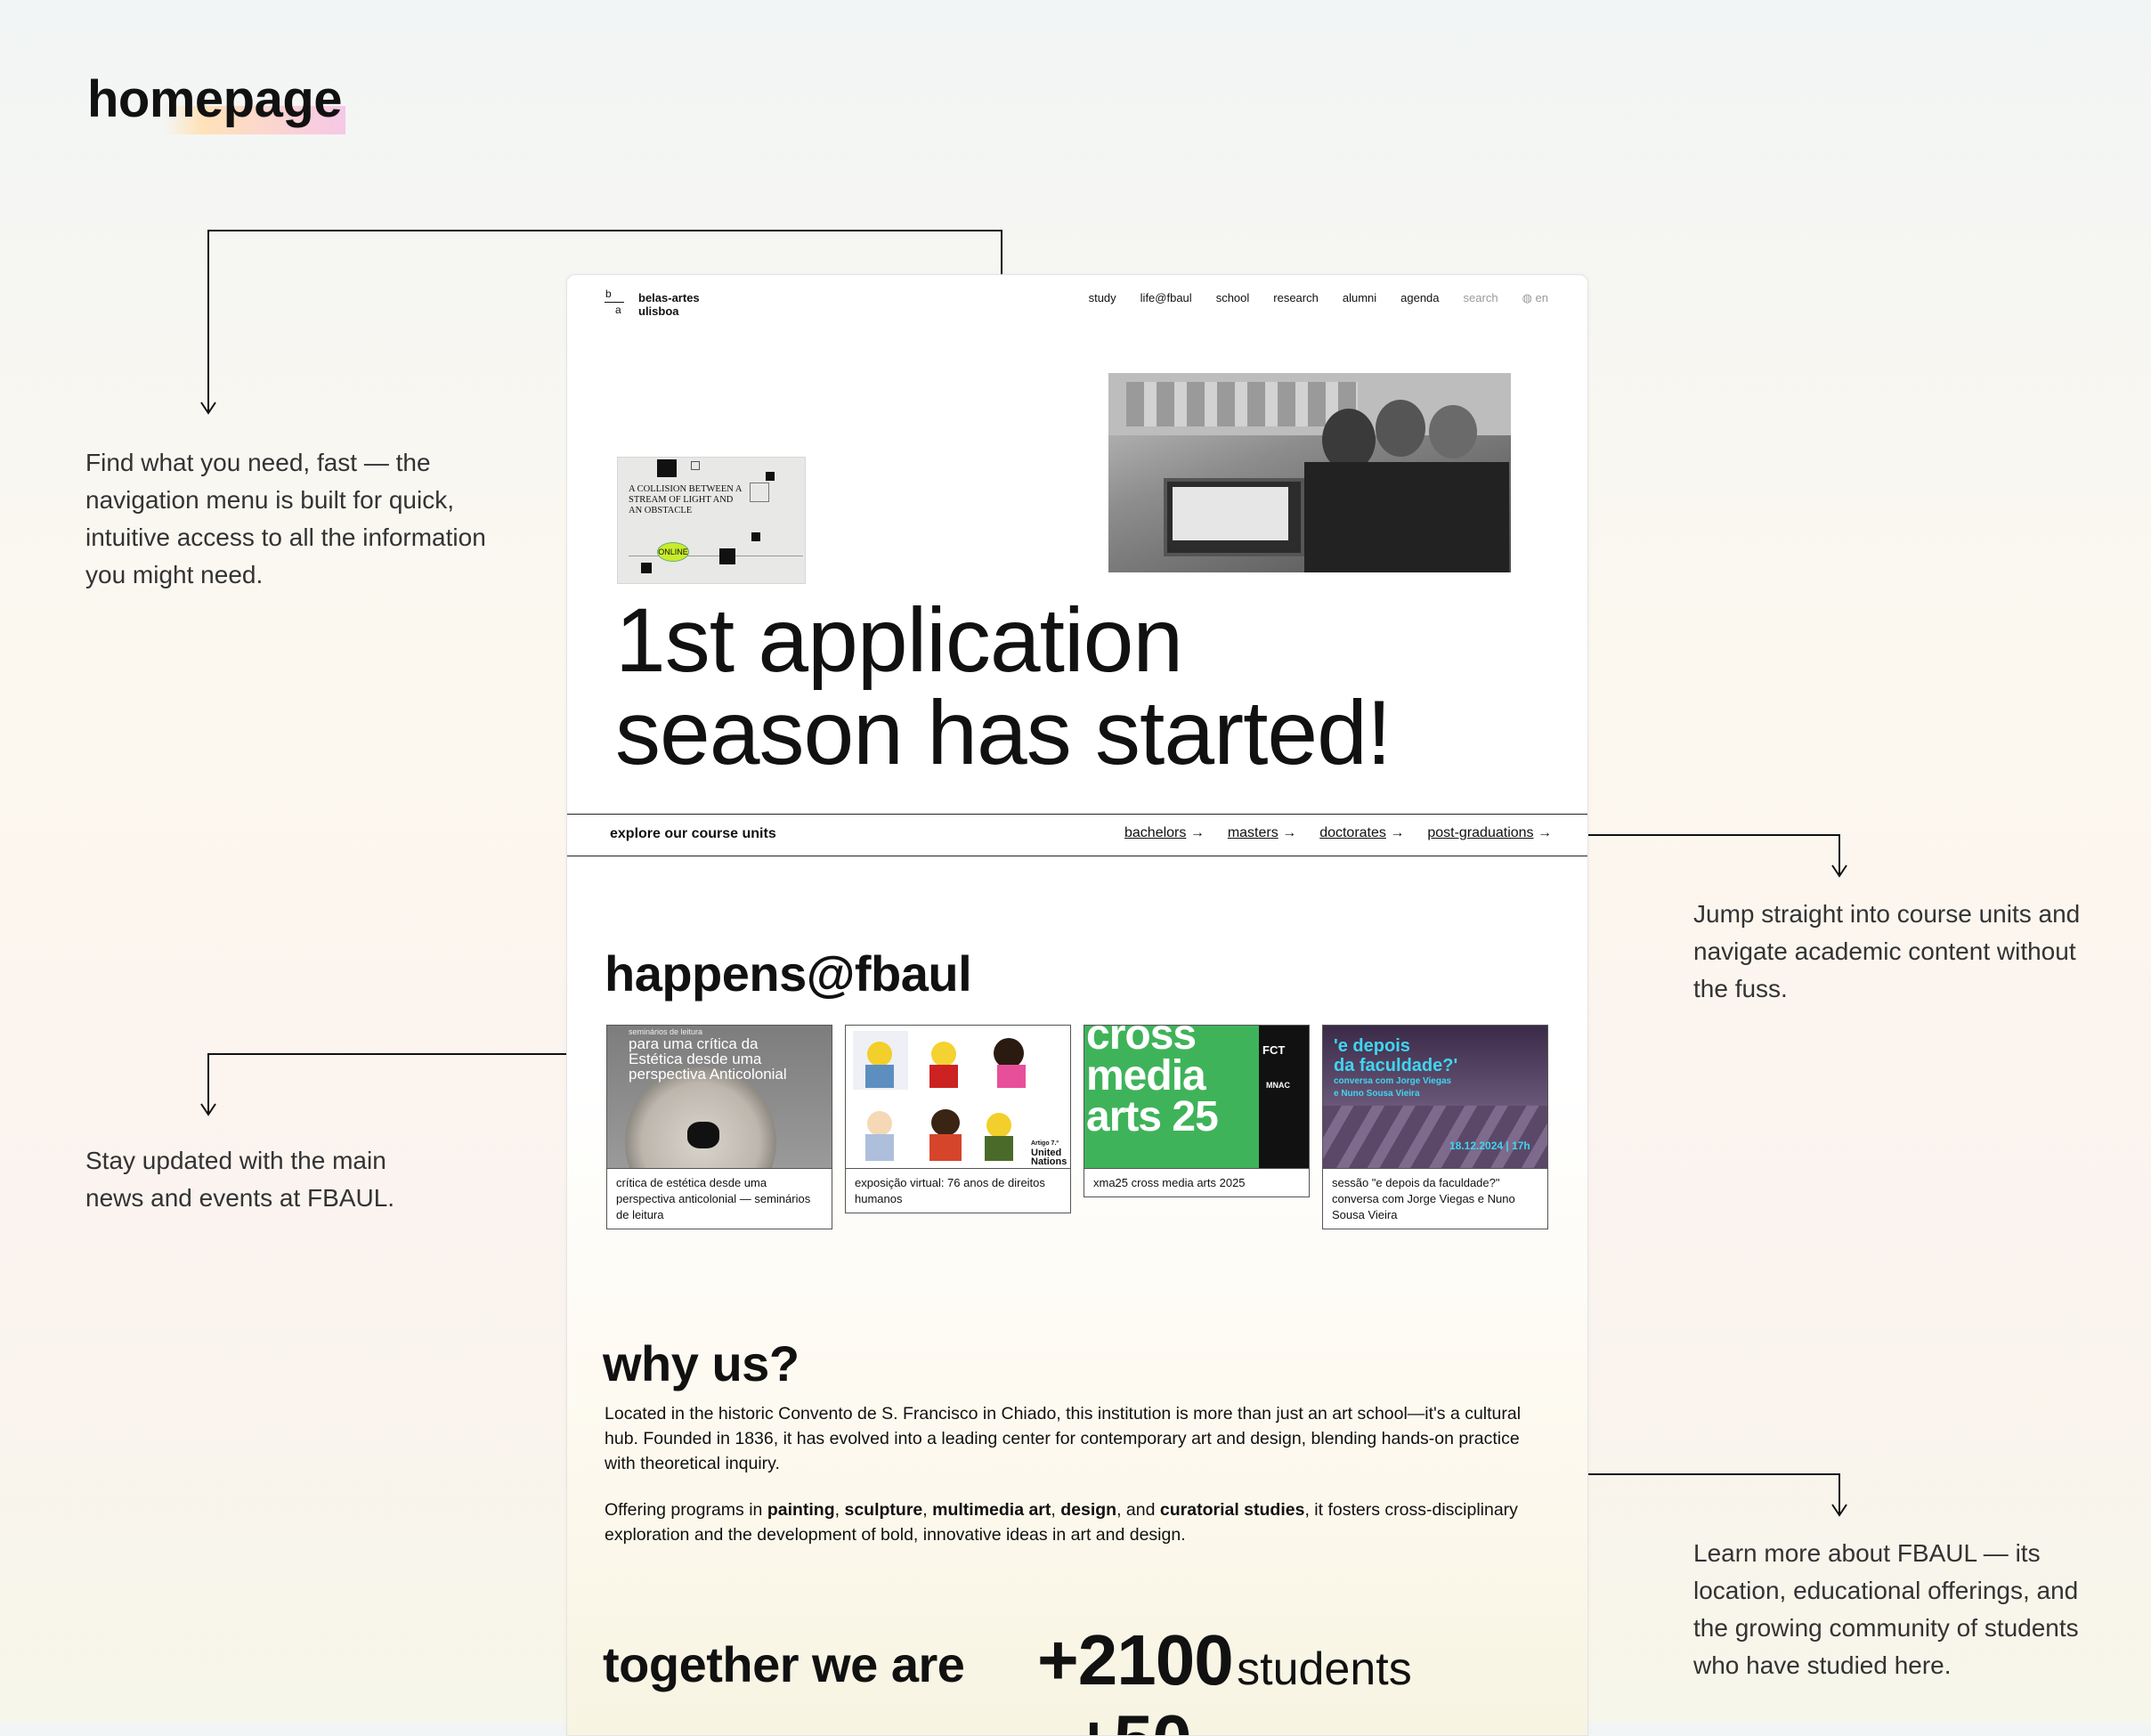 The image size is (2151, 1736). What do you see at coordinates (658, 311) in the screenshot?
I see `logo-line2: ulisboa` at bounding box center [658, 311].